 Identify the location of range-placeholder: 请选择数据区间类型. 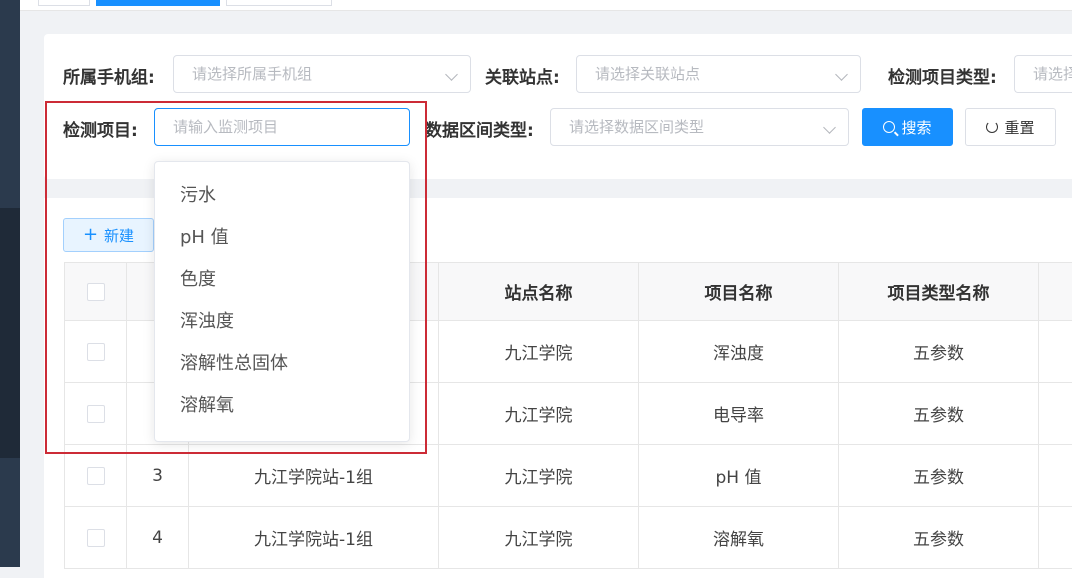
(636, 127).